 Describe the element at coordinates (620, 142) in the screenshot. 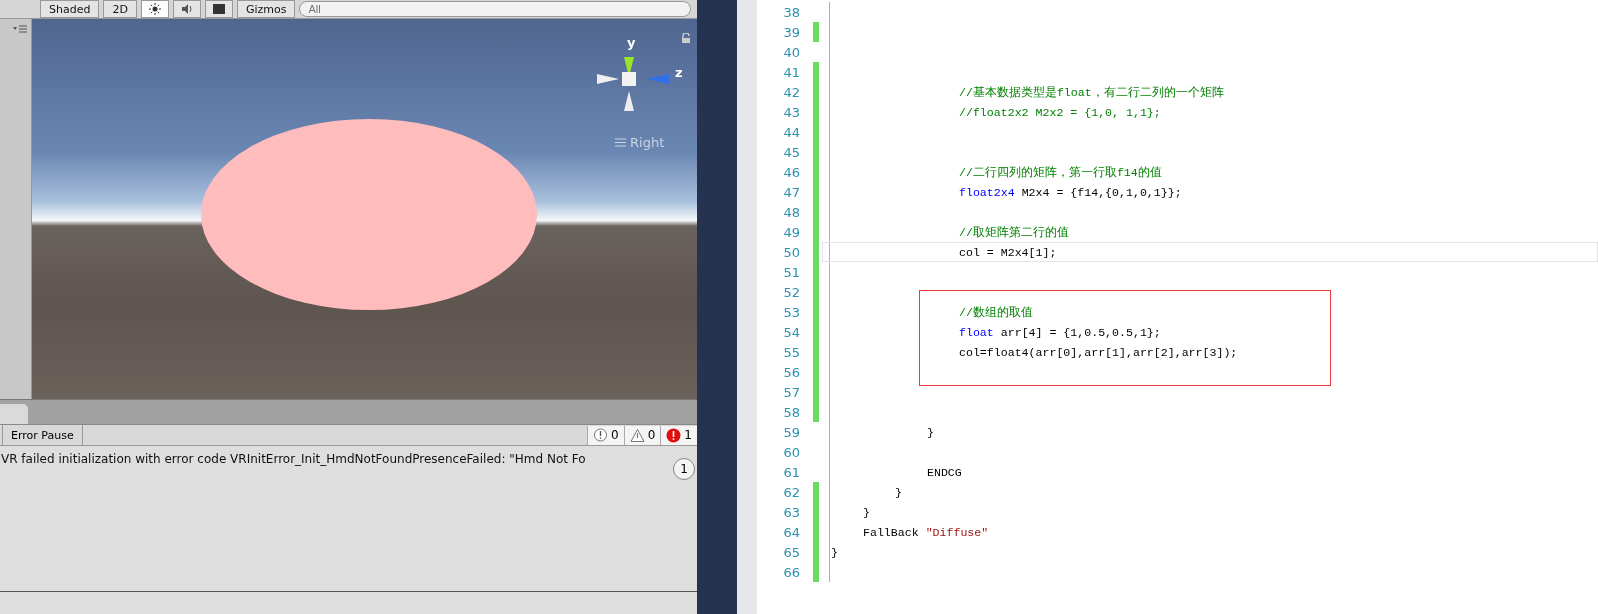

I see `menu-icon` at that location.